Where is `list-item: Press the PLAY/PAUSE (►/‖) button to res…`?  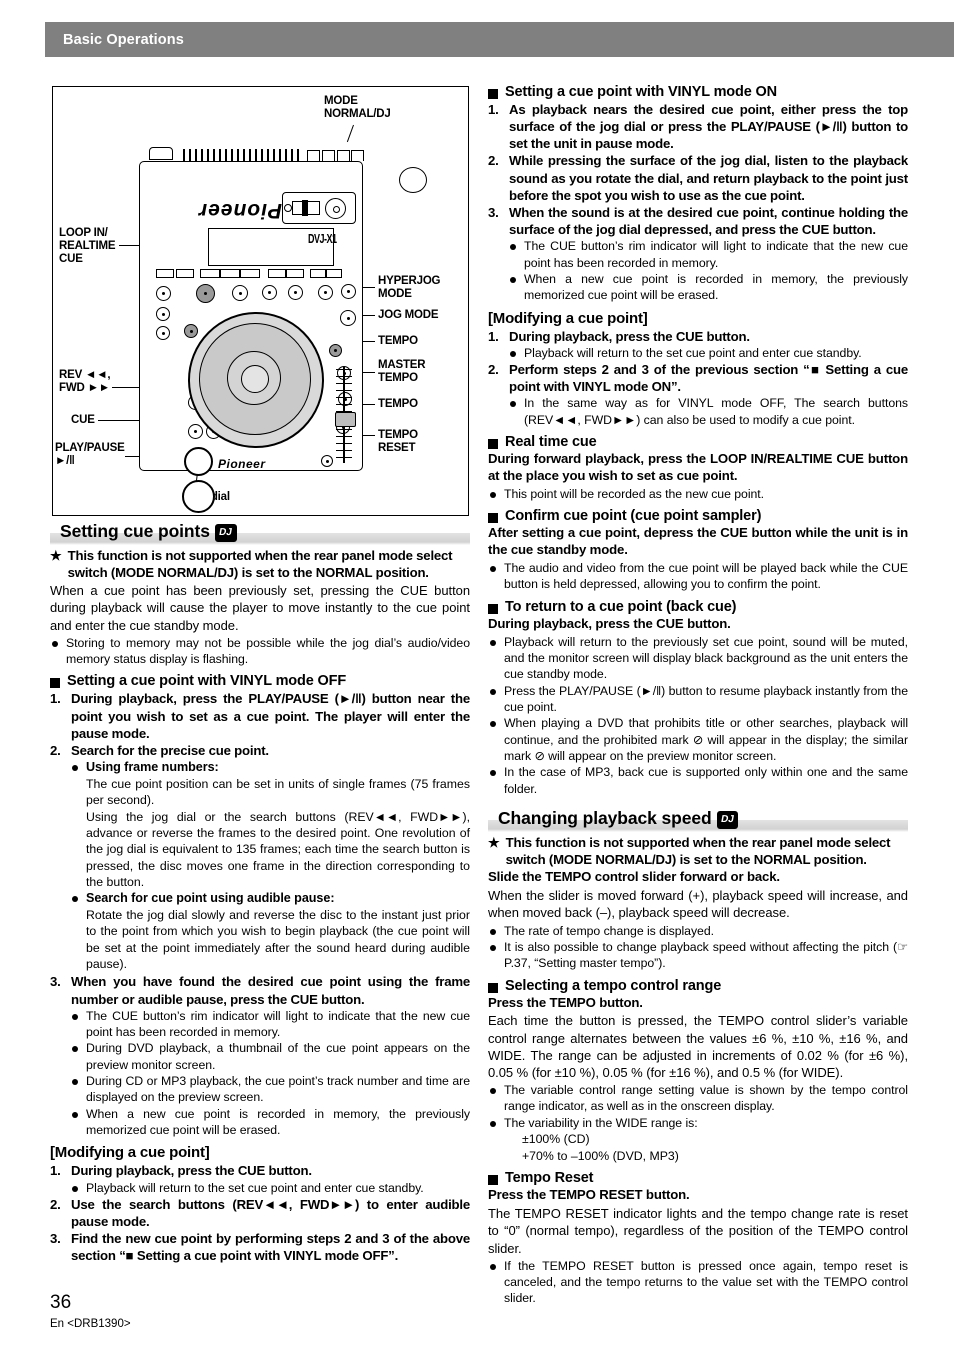
list-item: Press the PLAY/PAUSE (►/‖) button to res… is located at coordinates (698, 699).